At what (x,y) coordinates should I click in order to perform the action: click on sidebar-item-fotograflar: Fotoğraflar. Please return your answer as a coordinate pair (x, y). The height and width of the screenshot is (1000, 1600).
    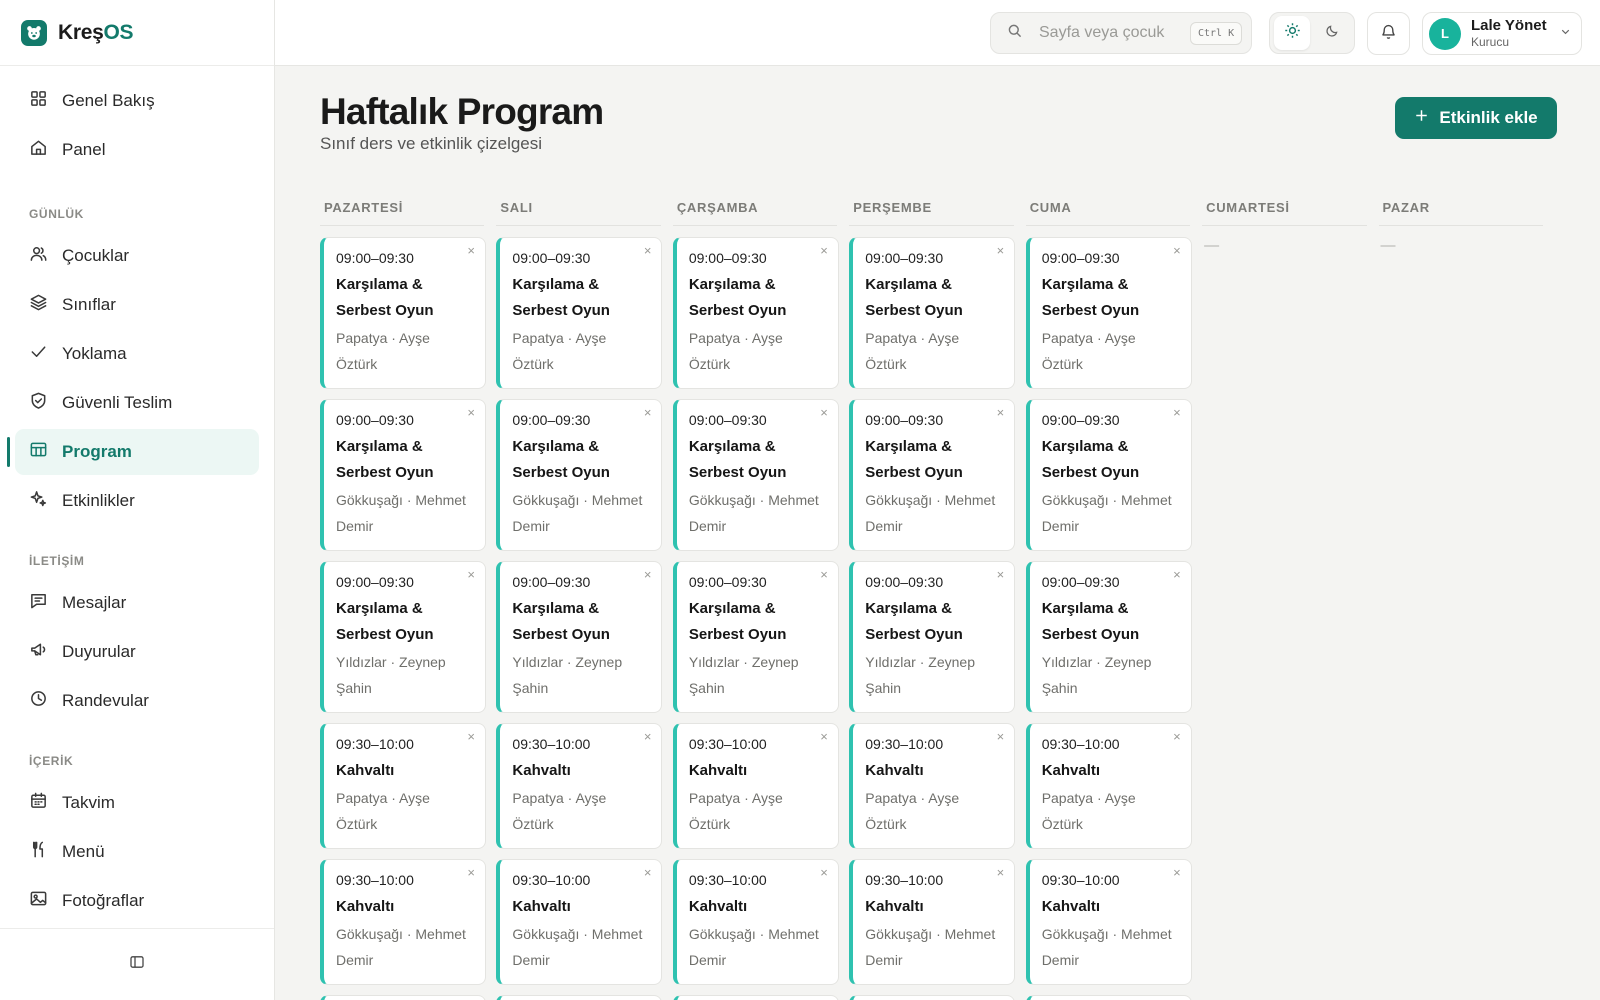
    Looking at the image, I should click on (137, 901).